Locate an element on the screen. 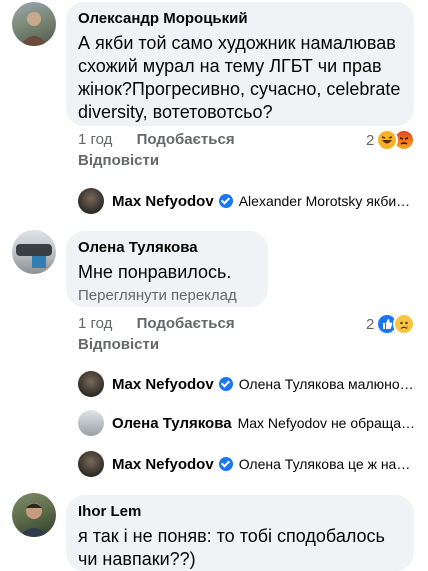  comment-text: Мне понравилось. is located at coordinates (155, 272).